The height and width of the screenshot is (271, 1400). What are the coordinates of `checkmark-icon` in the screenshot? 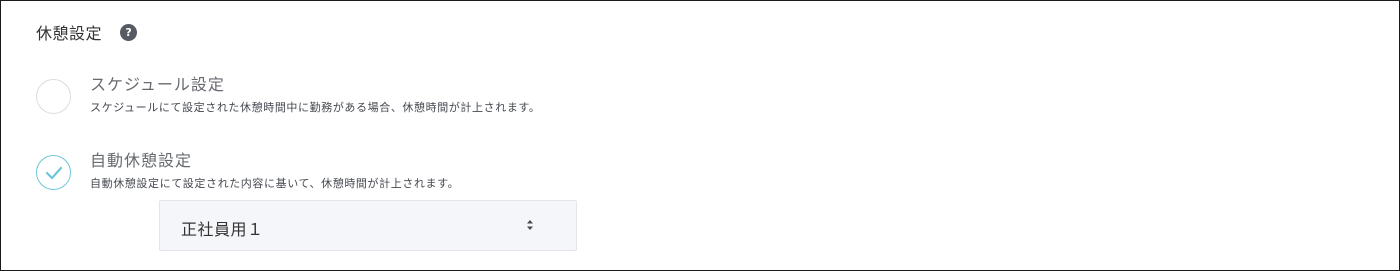 It's located at (54, 173).